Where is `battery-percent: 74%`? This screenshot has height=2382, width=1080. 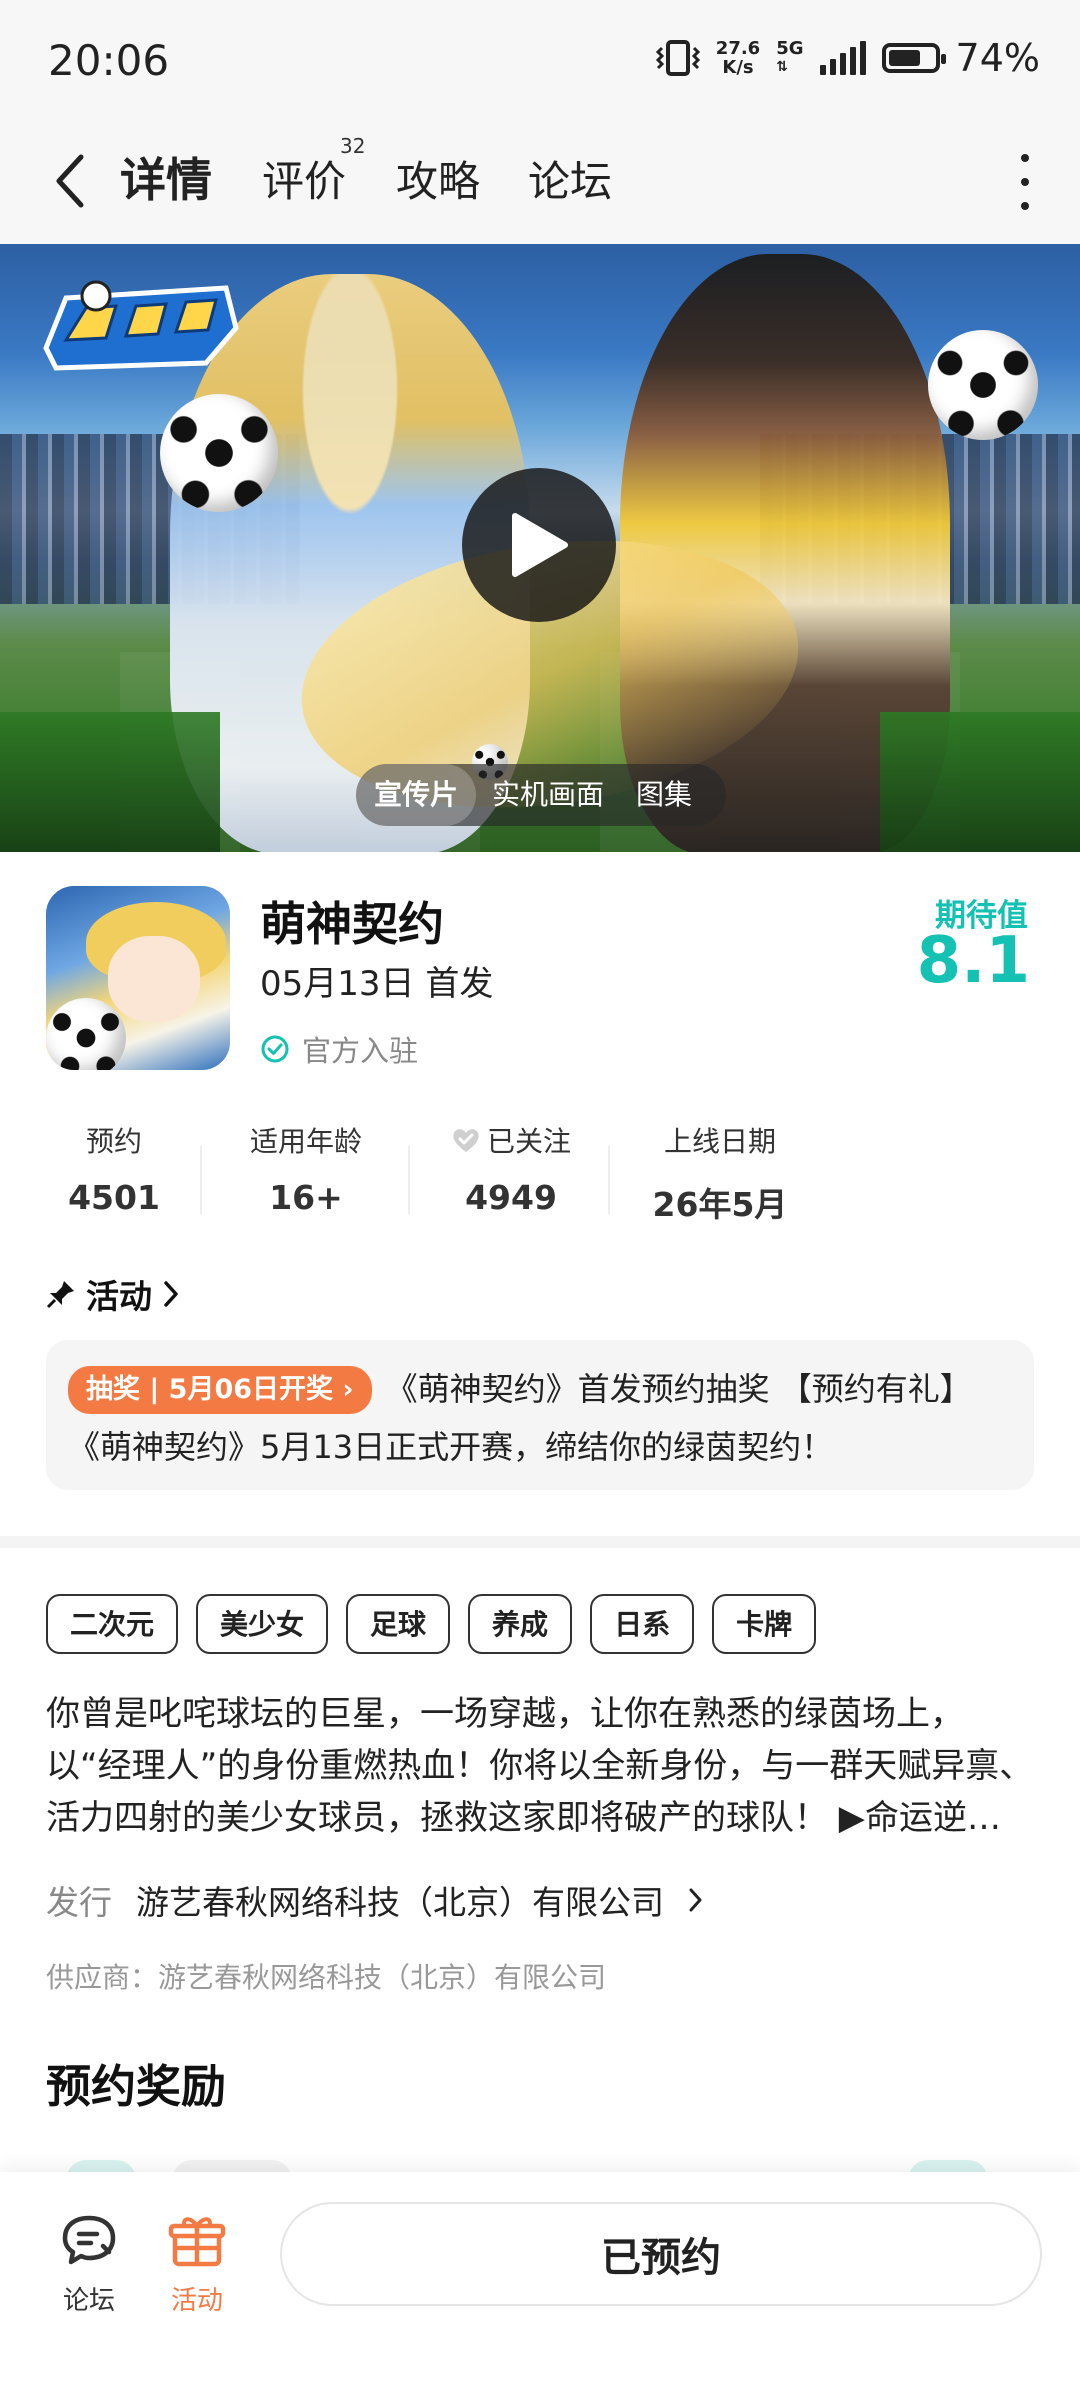 battery-percent: 74% is located at coordinates (997, 58).